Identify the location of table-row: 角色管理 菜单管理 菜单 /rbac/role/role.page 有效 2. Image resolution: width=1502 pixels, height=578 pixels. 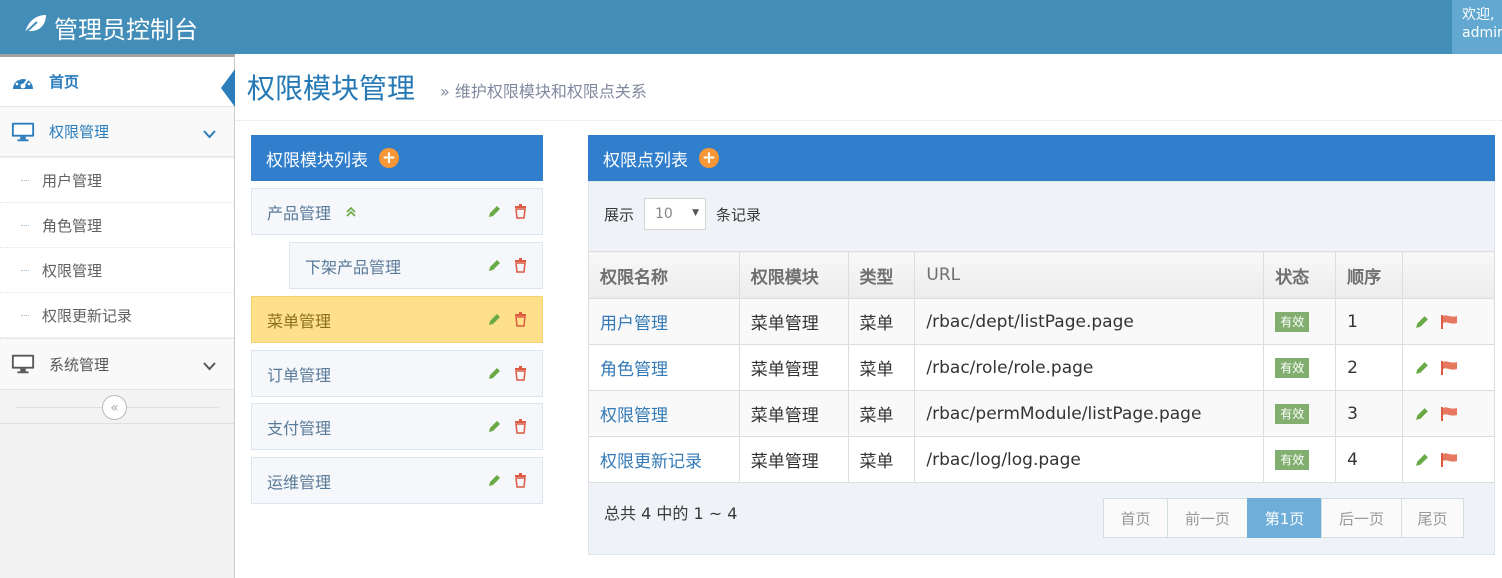
(1041, 367).